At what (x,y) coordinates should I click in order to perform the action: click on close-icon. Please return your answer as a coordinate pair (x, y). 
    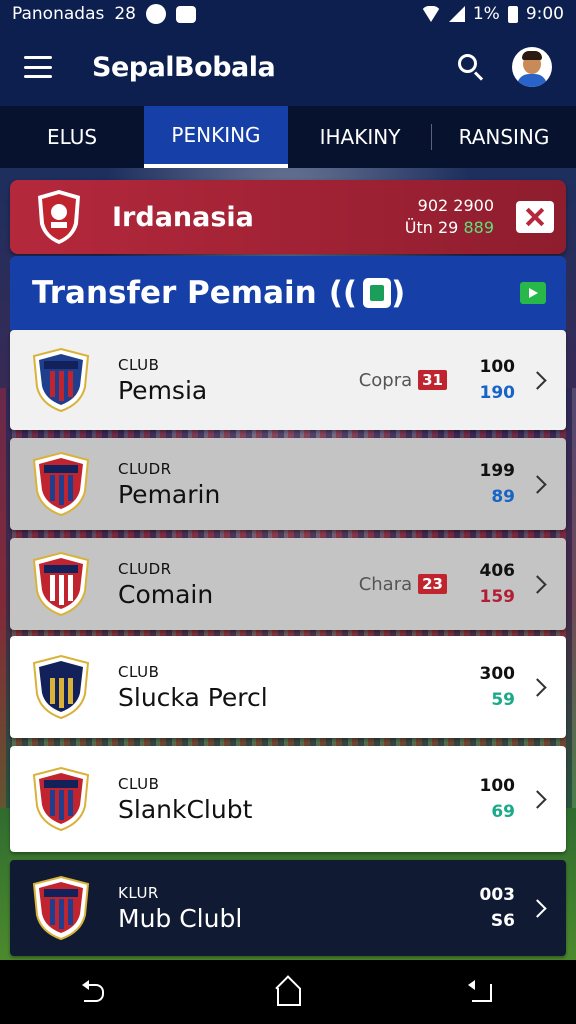
    Looking at the image, I should click on (535, 217).